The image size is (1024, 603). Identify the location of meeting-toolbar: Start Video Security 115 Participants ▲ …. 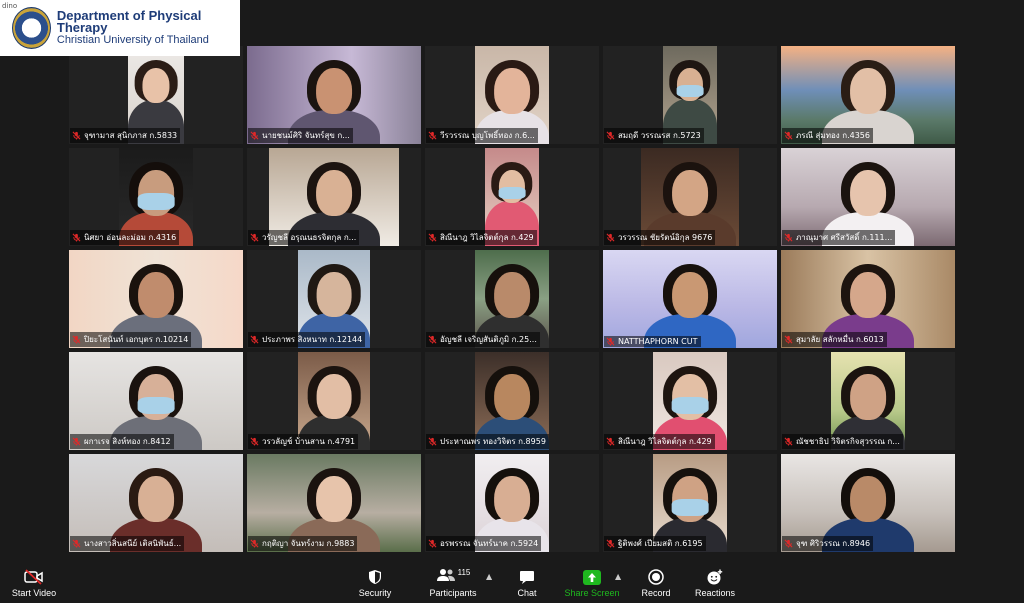
(512, 579).